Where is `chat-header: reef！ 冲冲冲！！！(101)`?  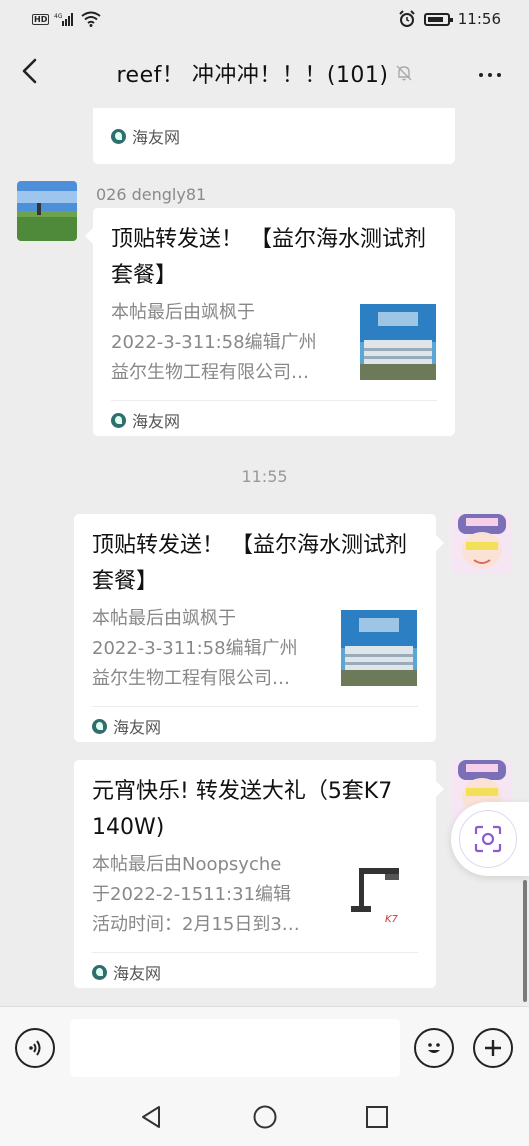 chat-header: reef！ 冲冲冲！！！(101) is located at coordinates (264, 73).